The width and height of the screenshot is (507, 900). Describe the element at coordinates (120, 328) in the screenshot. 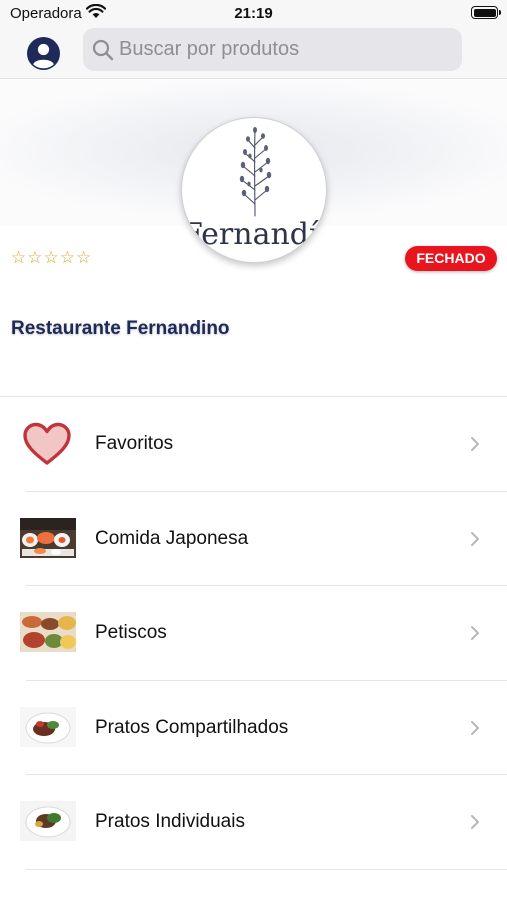

I see `restaurant-name: Restaurante Fernandino` at that location.